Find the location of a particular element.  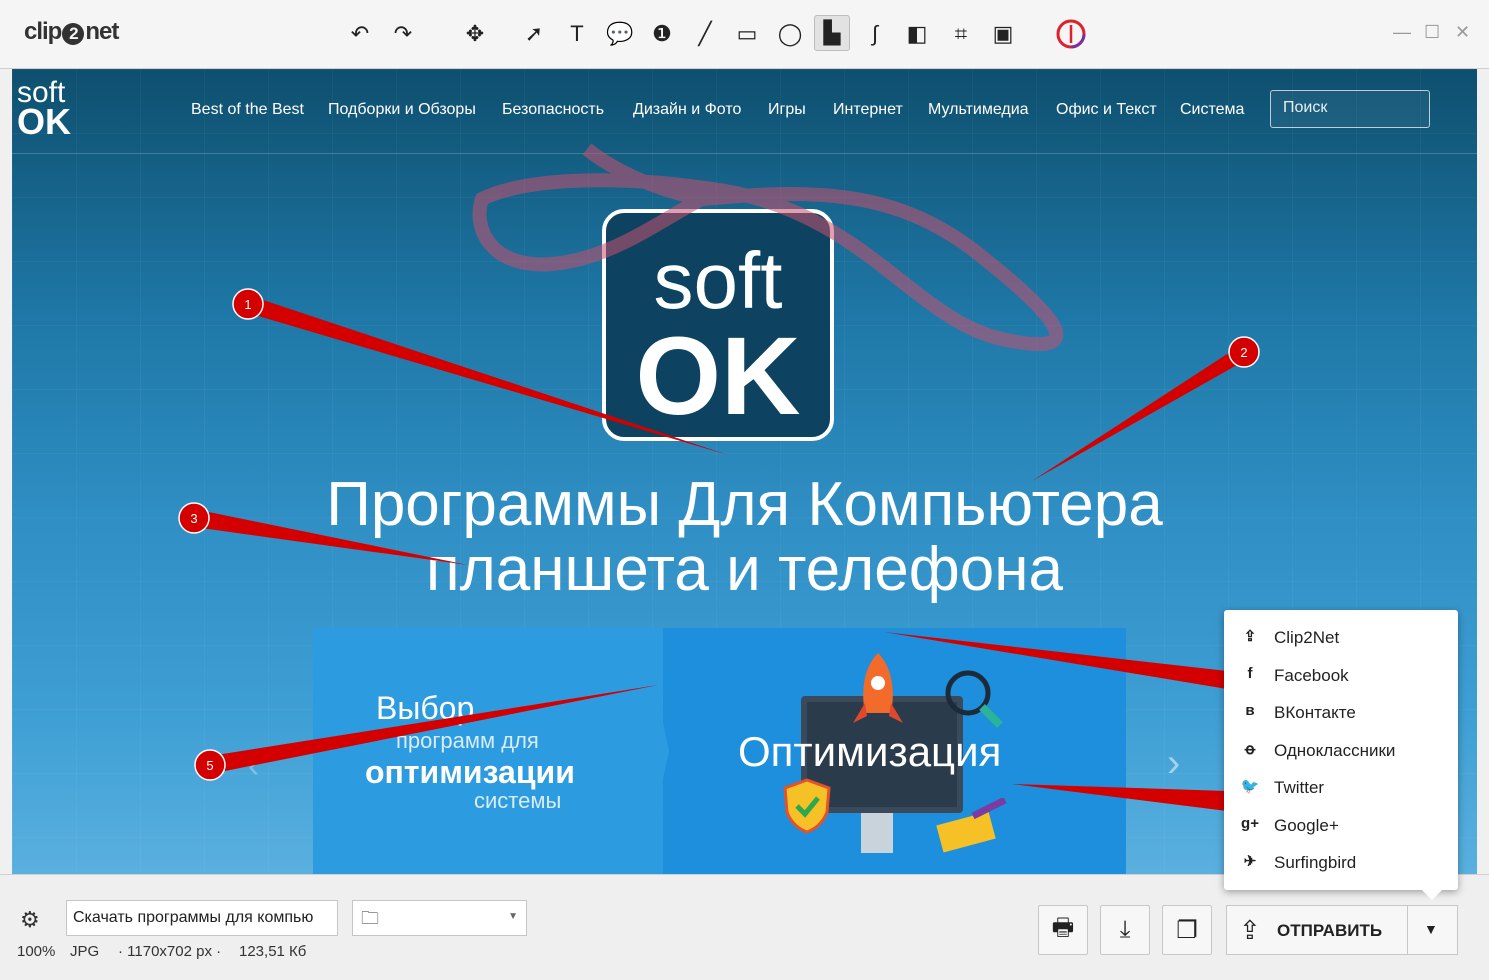

send-dropdown-icon: ▼ is located at coordinates (1431, 929).